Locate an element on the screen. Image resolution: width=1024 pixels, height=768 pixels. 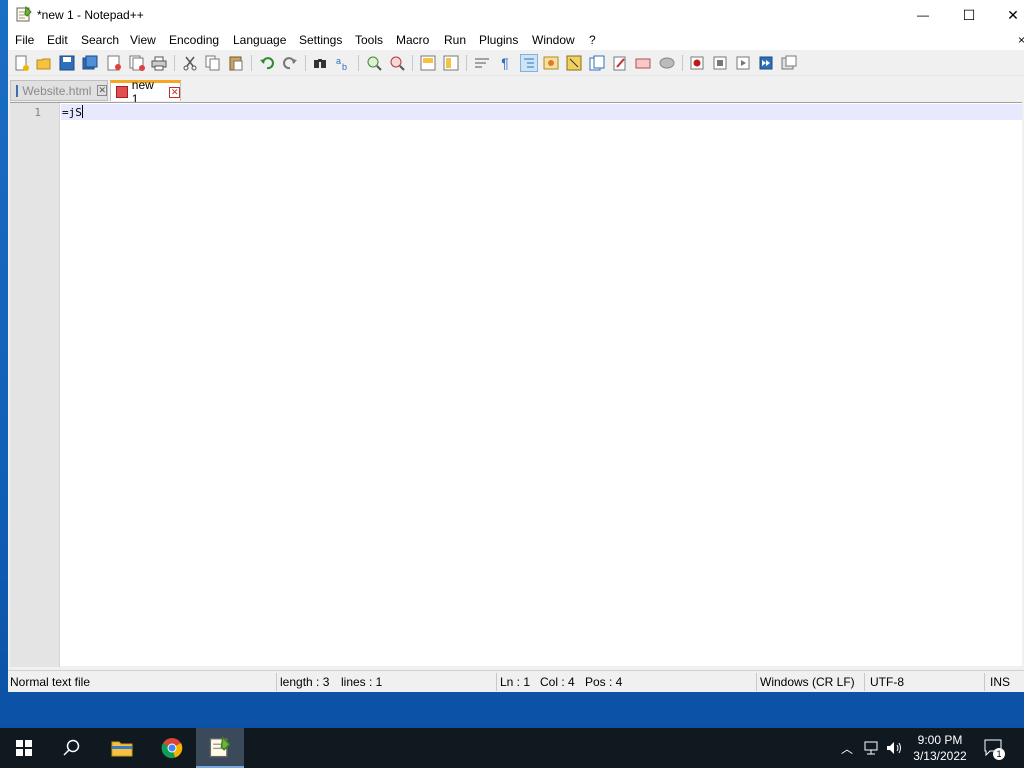
copy-icon is located at coordinates (213, 63).